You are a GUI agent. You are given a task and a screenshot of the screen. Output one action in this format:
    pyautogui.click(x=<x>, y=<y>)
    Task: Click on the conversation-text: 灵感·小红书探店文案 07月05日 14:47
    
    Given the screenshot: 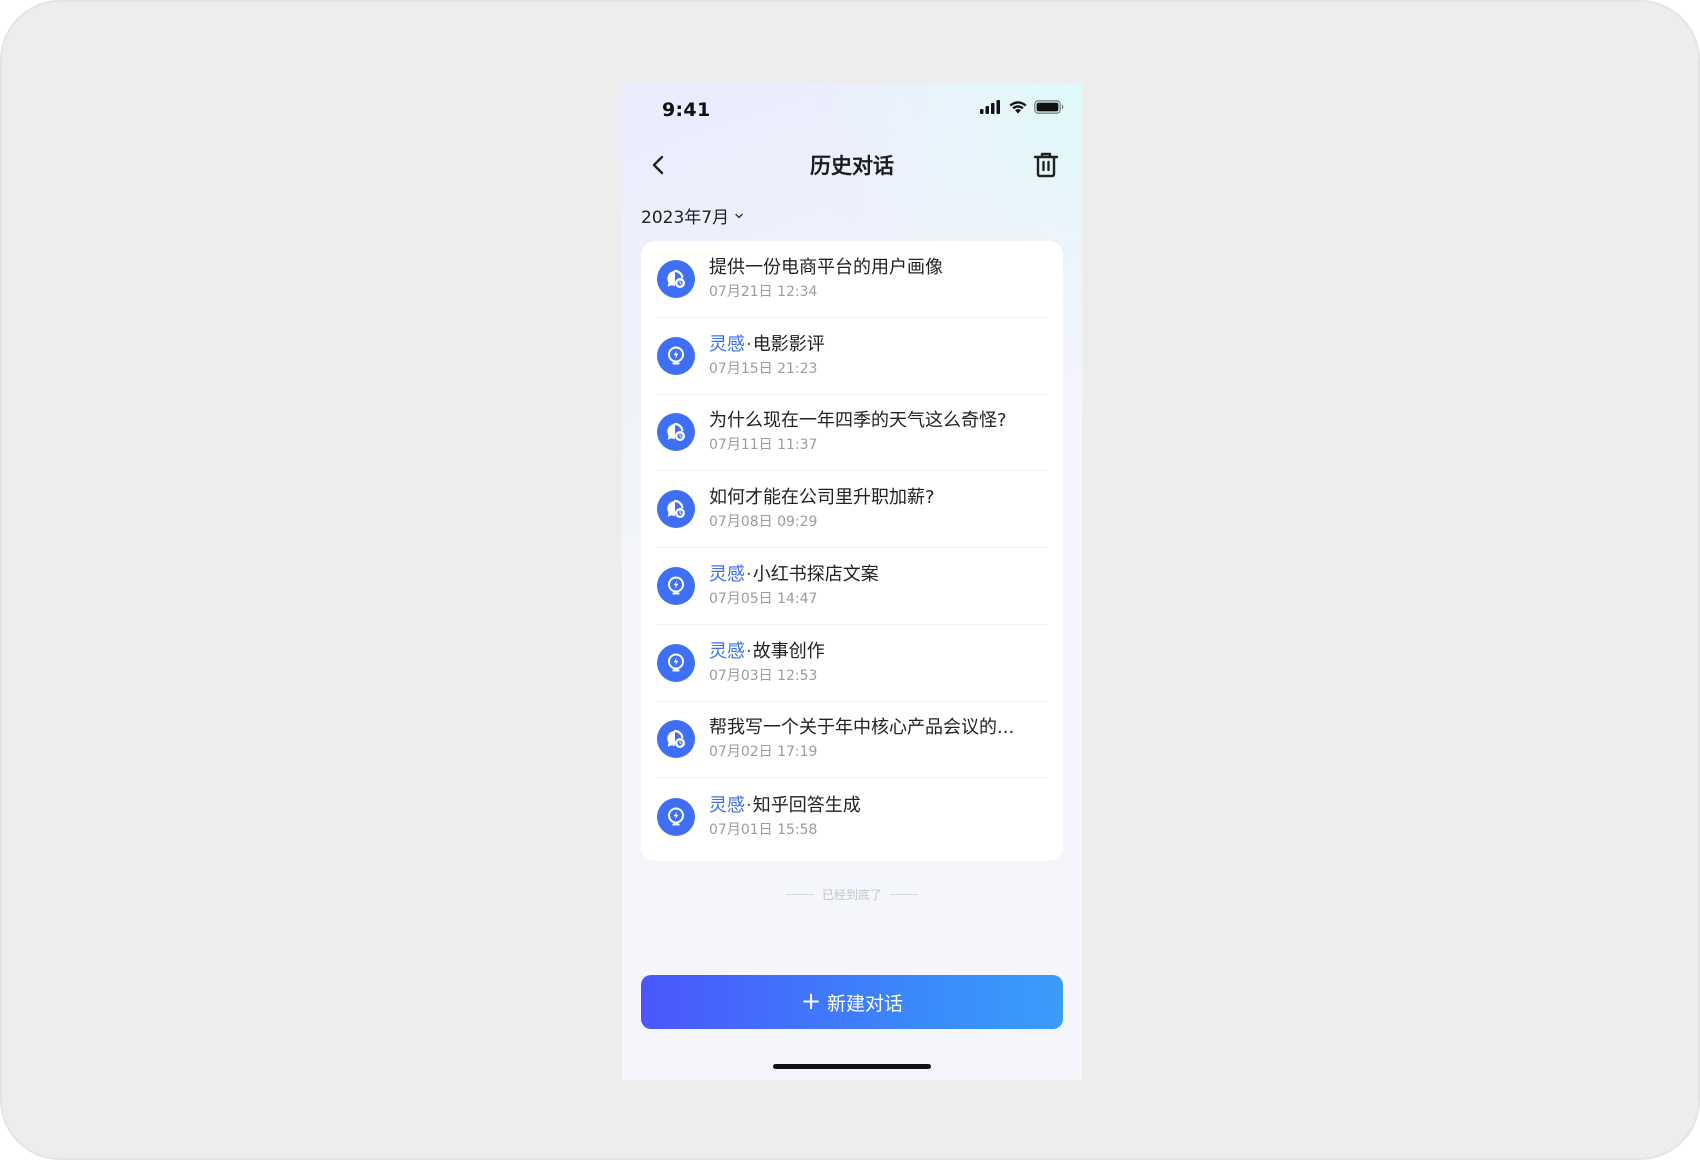 What is the action you would take?
    pyautogui.click(x=794, y=586)
    